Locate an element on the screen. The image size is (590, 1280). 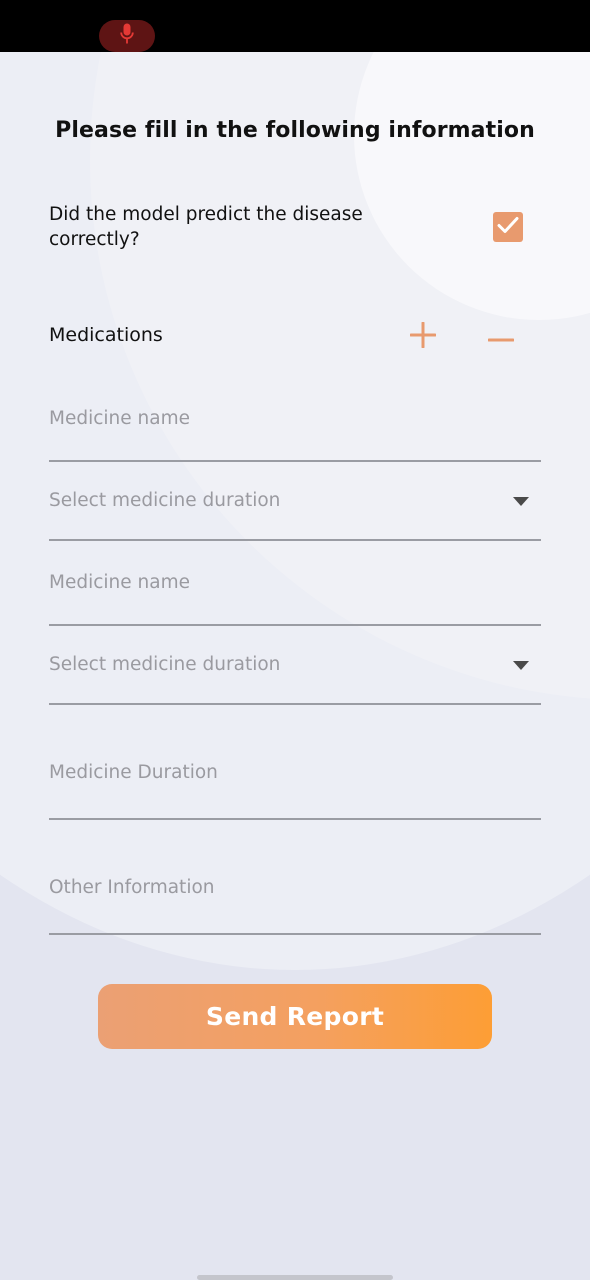
medicine-duration-field-placeholder: Medicine Duration is located at coordinates (133, 772).